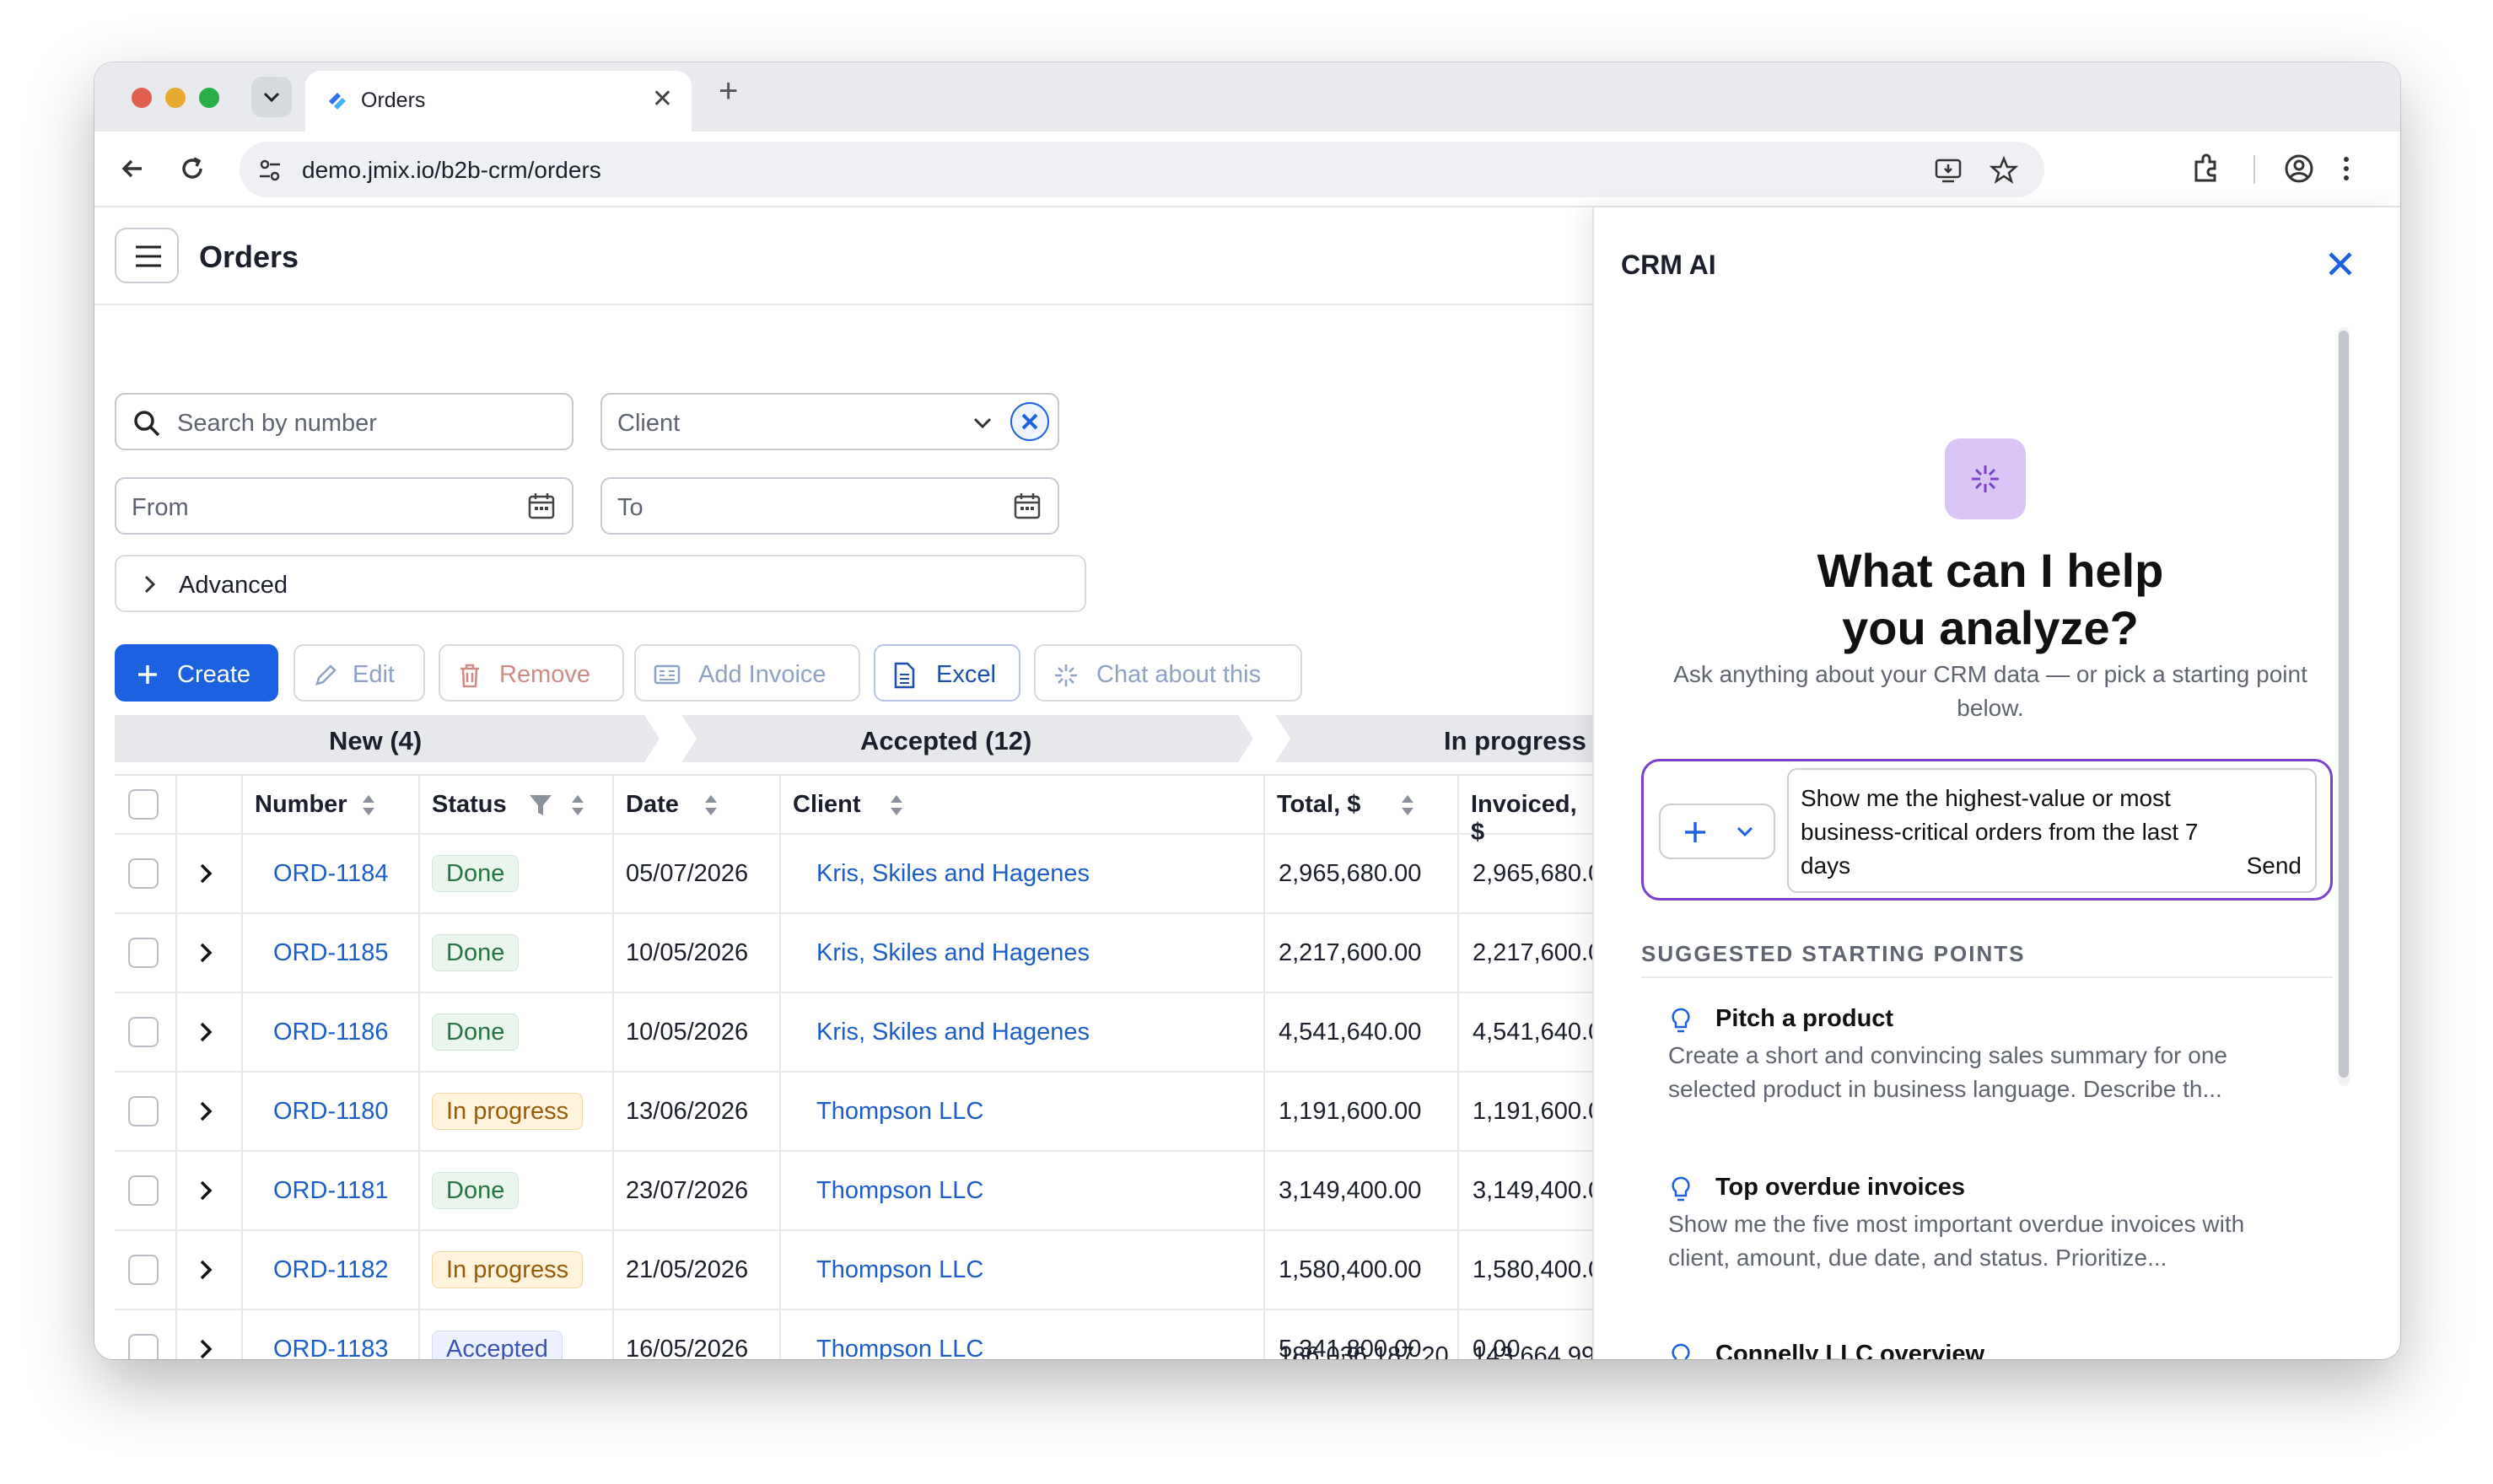  Describe the element at coordinates (498, 101) in the screenshot. I see `browser-tab: Orders ✕` at that location.